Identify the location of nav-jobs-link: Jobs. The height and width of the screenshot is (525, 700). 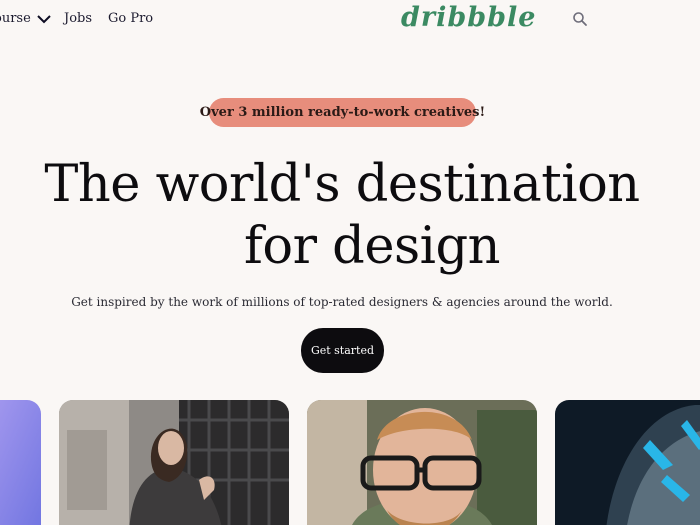
(78, 18).